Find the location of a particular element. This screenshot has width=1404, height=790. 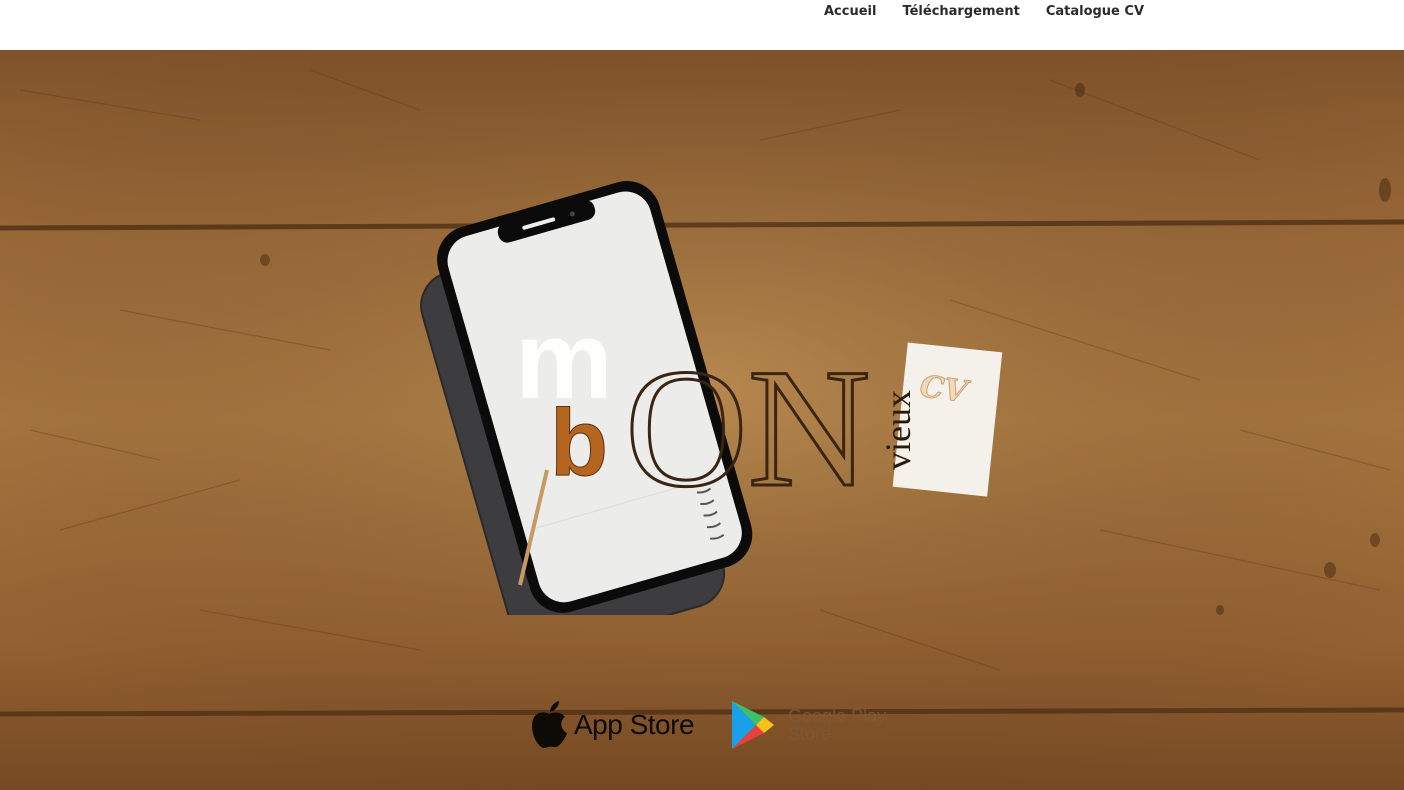

nav-link-telechargement: Téléchargement is located at coordinates (960, 12).